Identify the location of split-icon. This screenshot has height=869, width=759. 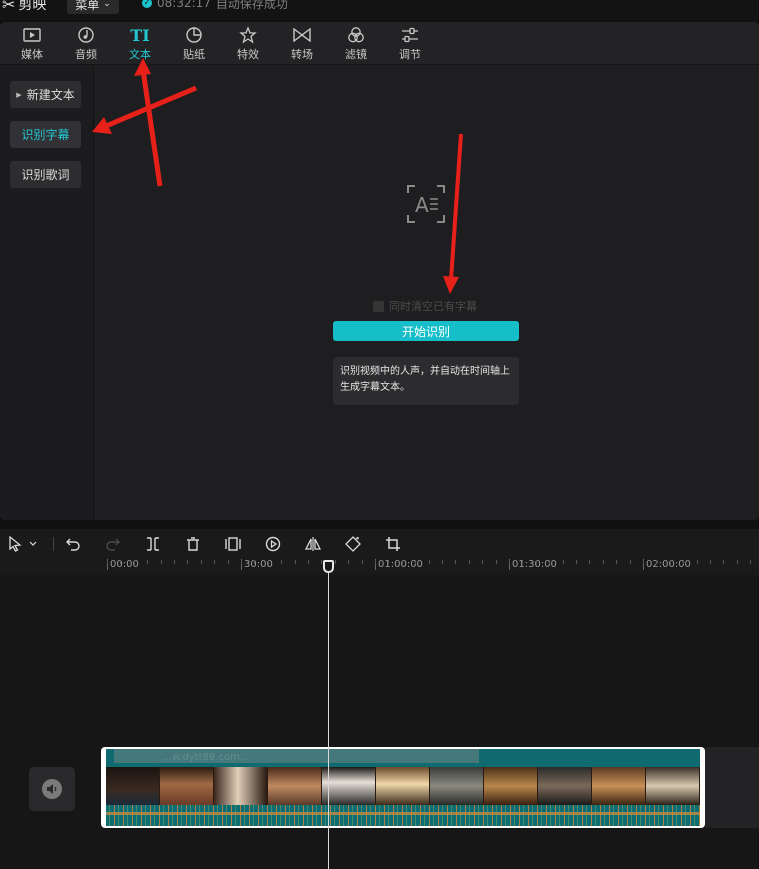
(153, 544).